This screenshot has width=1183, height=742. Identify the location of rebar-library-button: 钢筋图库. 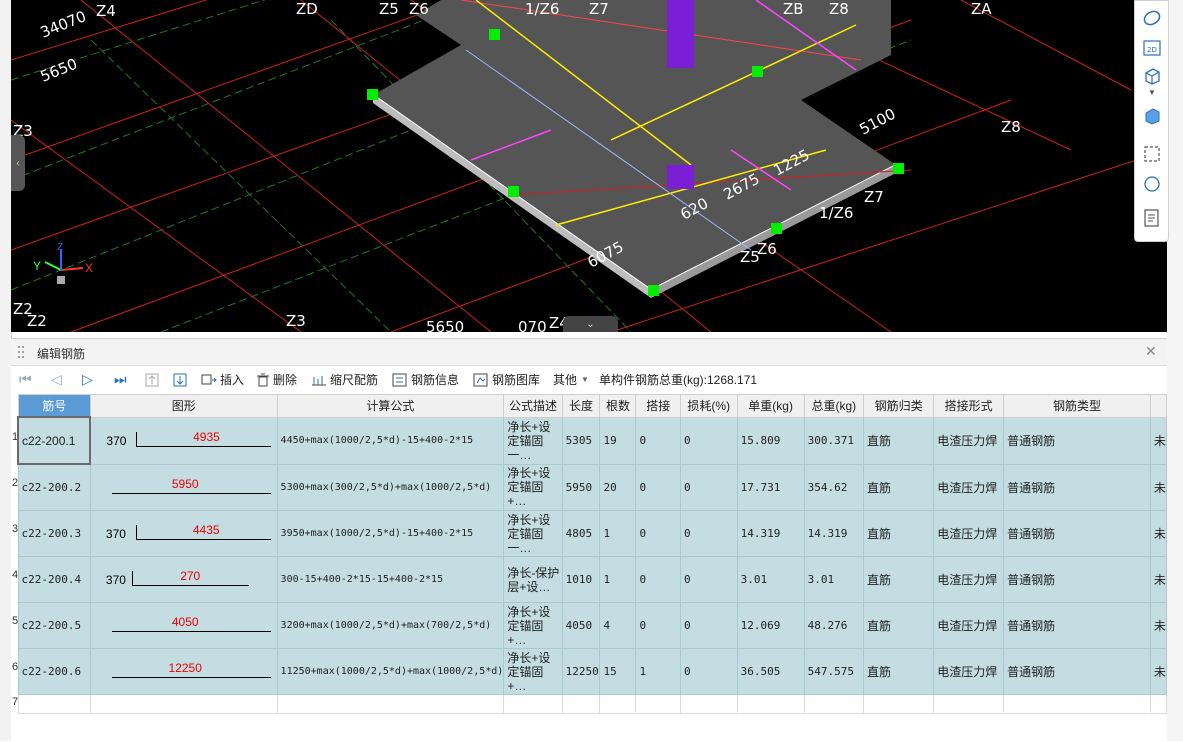
(506, 379).